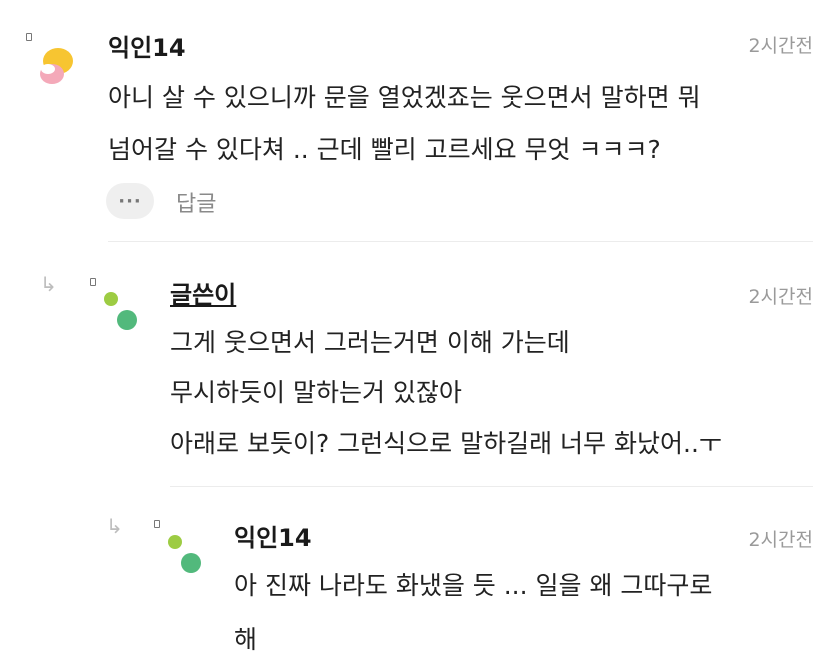 The image size is (833, 669). What do you see at coordinates (384, 149) in the screenshot?
I see `comment-text-line: 넘어갈 수 있다쳐 .. 근데 빨리 고르세요 무엇 ㅋㅋㅋ?` at bounding box center [384, 149].